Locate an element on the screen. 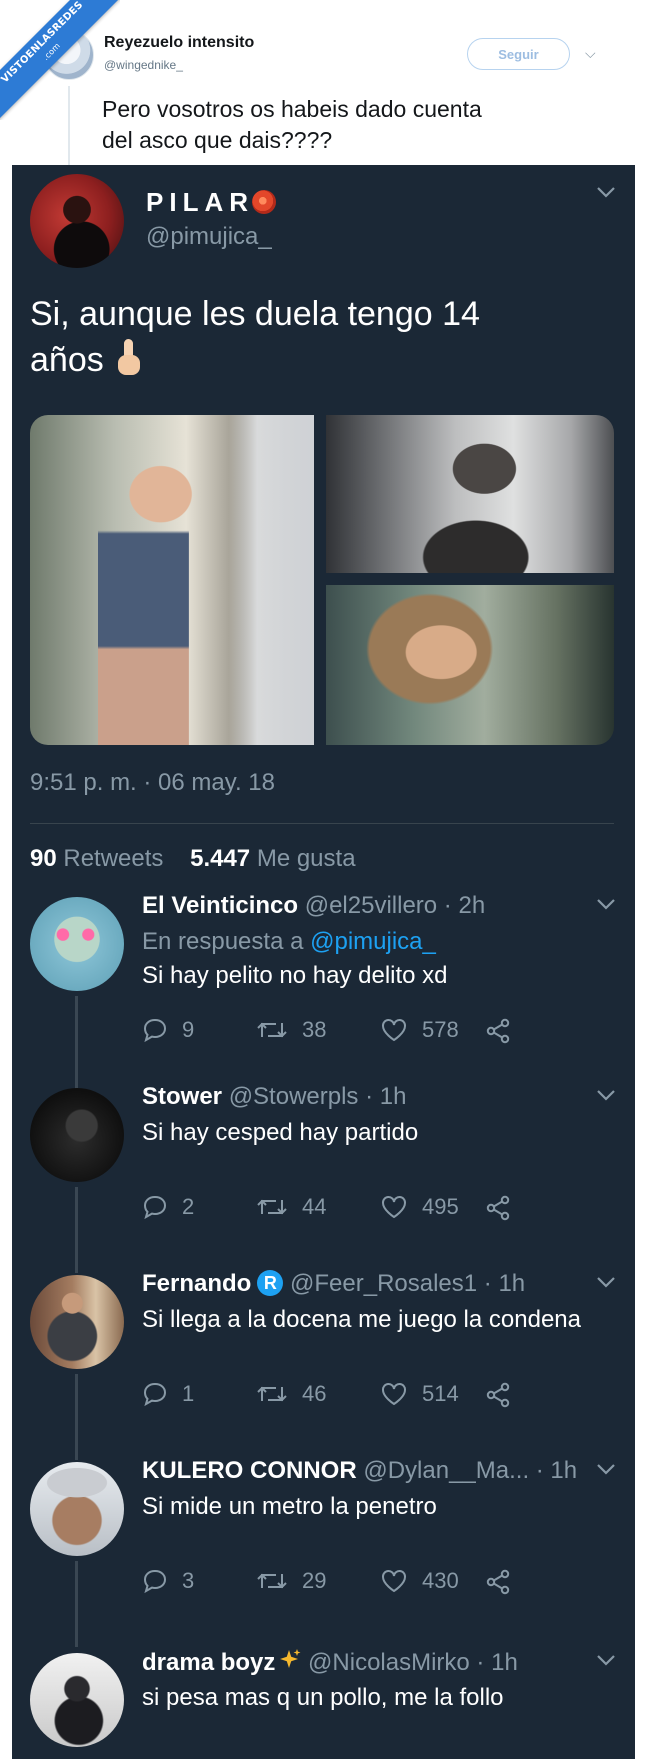  retweet-count: 29 is located at coordinates (314, 1580).